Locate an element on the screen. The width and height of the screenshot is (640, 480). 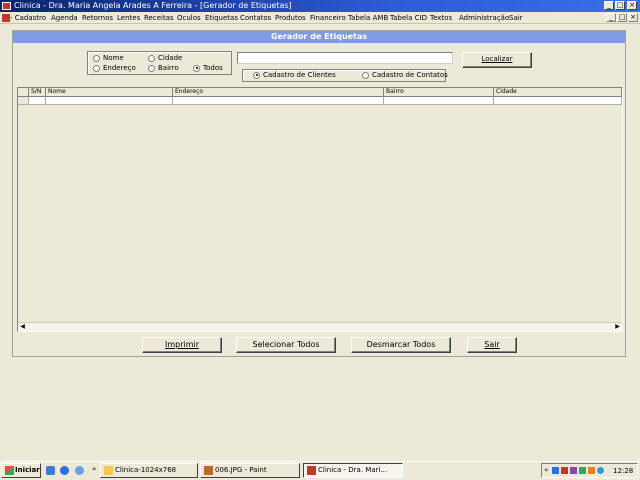
menu-item-financeiro: Financeiro is located at coordinates (328, 18).